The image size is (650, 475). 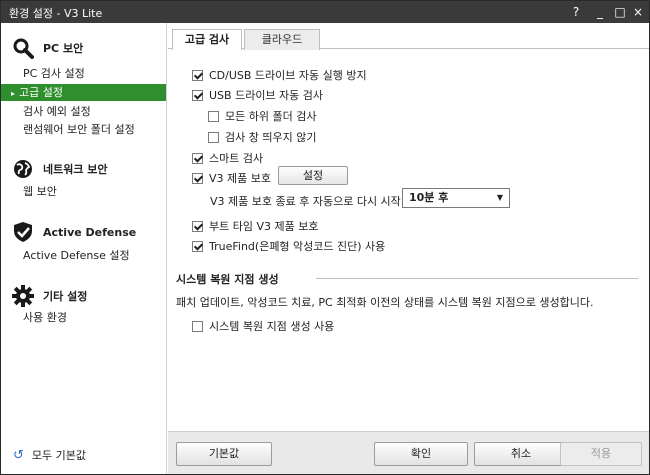 I want to click on gear-icon, so click(x=23, y=296).